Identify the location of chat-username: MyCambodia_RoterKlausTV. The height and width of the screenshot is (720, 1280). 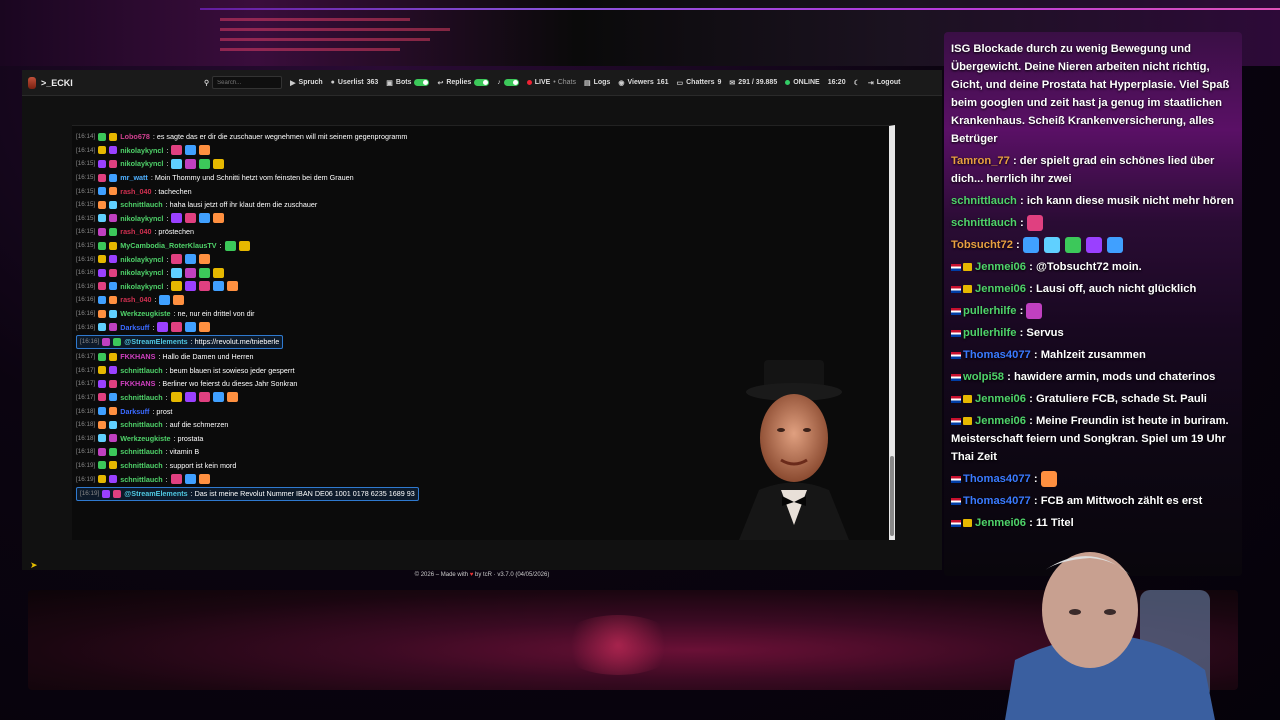
(168, 245).